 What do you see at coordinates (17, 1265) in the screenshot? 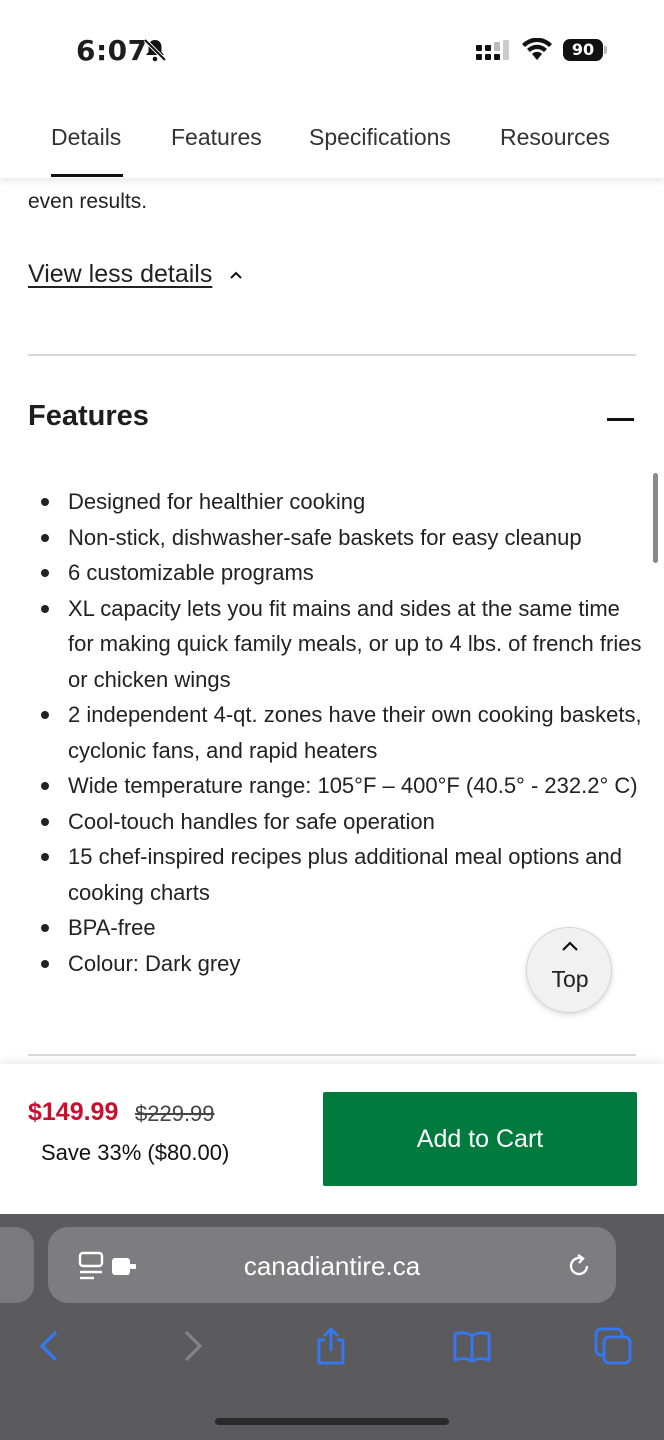
I see `previous-tab-preview` at bounding box center [17, 1265].